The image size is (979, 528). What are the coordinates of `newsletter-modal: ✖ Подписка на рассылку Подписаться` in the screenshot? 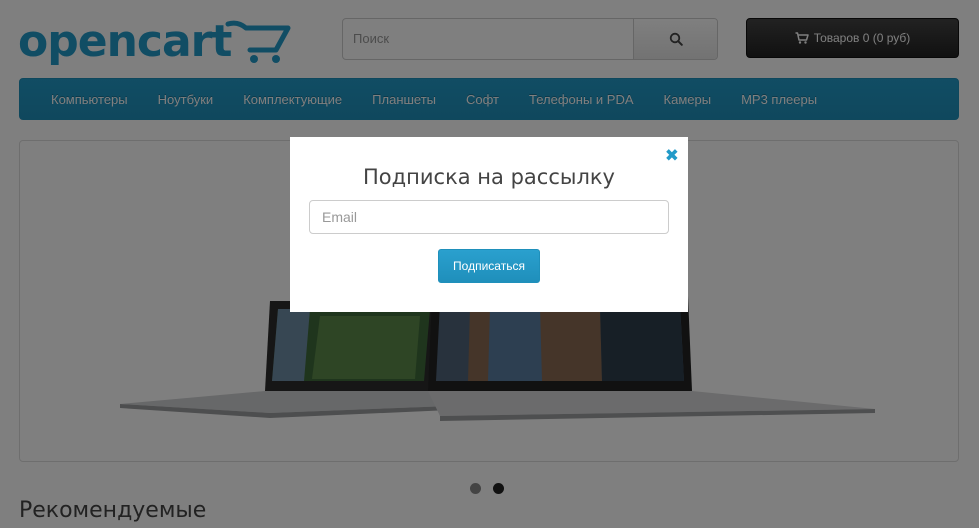 It's located at (489, 224).